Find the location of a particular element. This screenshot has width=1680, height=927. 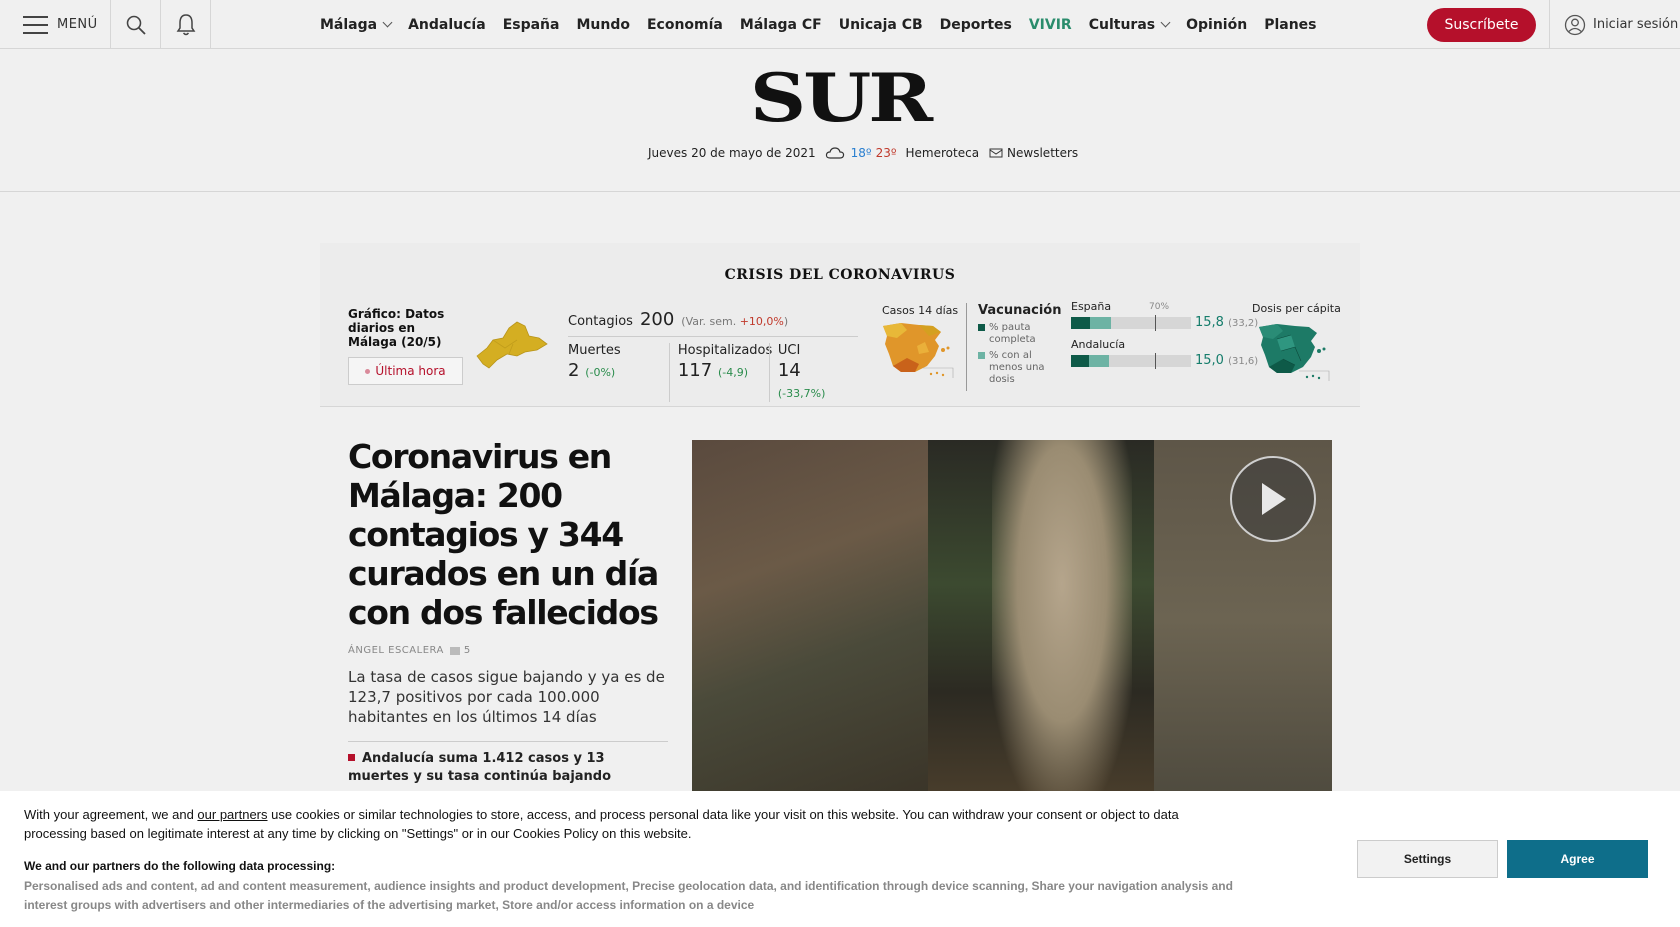

bar-full-andalucia is located at coordinates (1080, 360).